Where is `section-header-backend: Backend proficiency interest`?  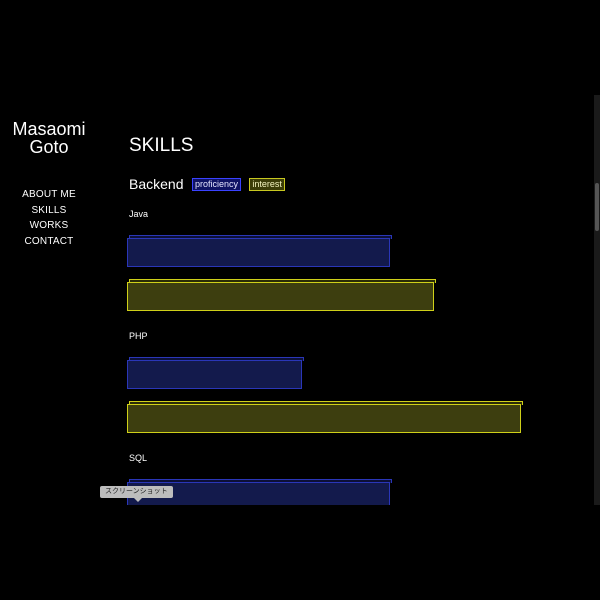
section-header-backend: Backend proficiency interest is located at coordinates (207, 184).